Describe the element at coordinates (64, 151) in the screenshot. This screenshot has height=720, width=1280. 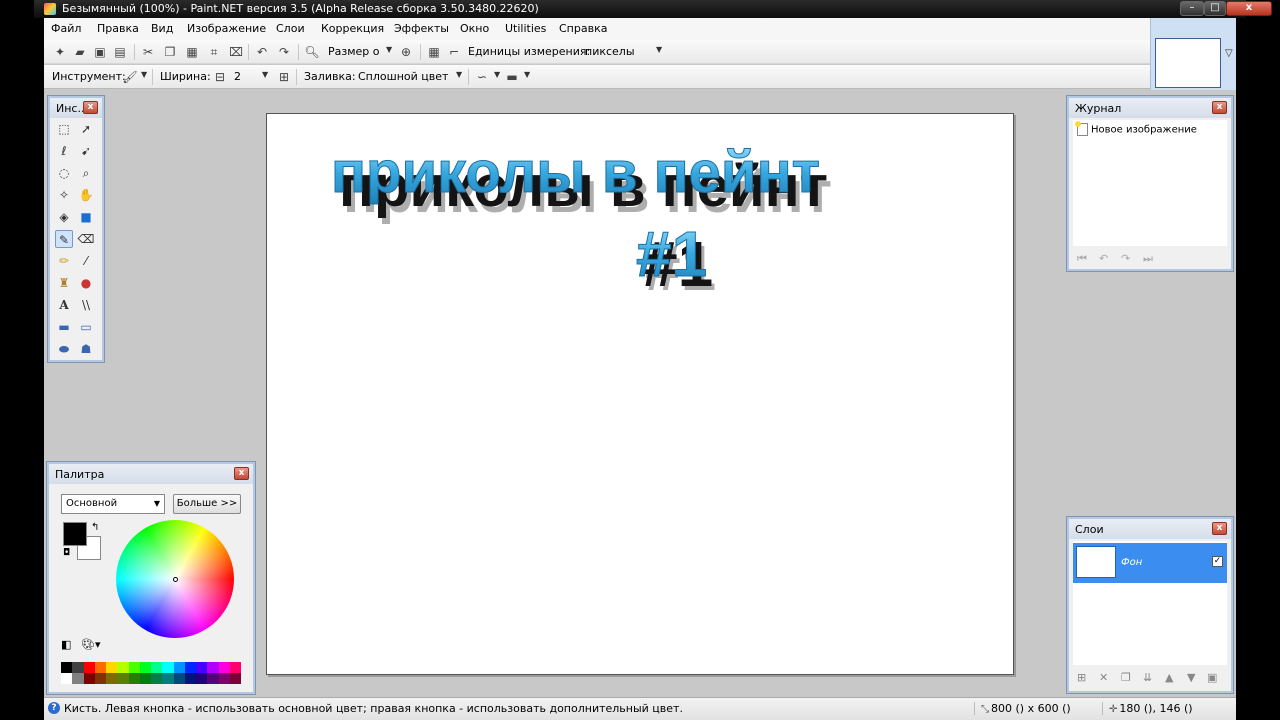
I see `lasso-select-icon: ℓ` at that location.